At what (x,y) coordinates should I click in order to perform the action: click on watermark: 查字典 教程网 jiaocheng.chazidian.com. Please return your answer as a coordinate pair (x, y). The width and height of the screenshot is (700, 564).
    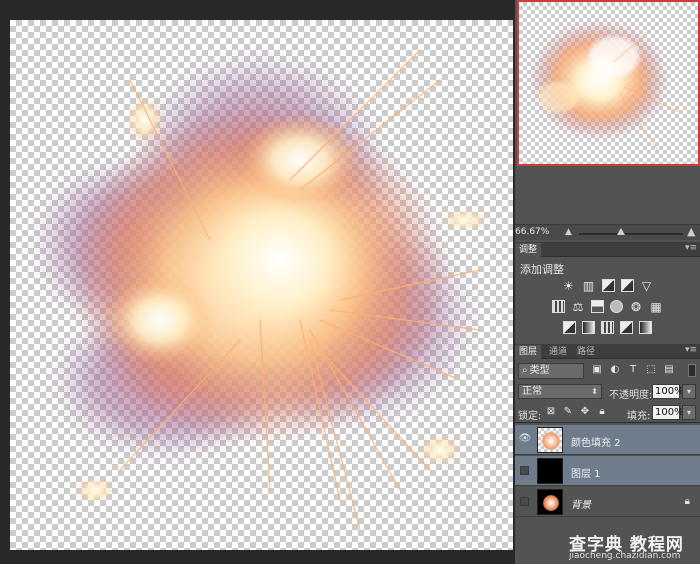
    Looking at the image, I should click on (631, 546).